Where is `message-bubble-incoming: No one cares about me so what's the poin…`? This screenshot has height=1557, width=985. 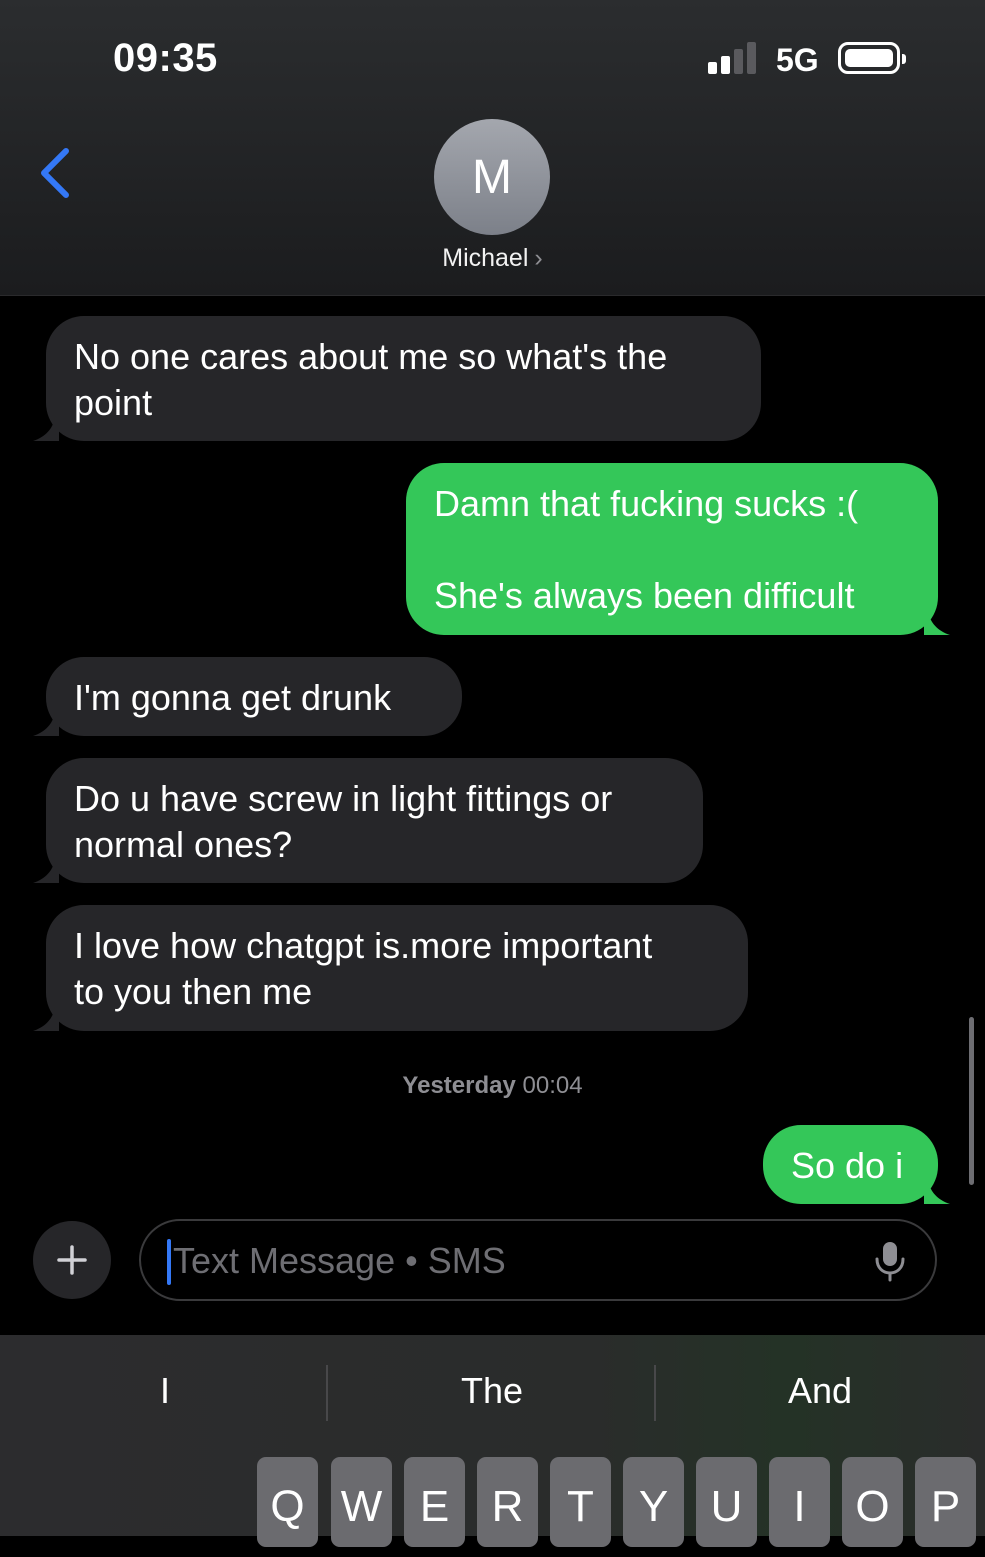 message-bubble-incoming: No one cares about me so what's the poin… is located at coordinates (403, 378).